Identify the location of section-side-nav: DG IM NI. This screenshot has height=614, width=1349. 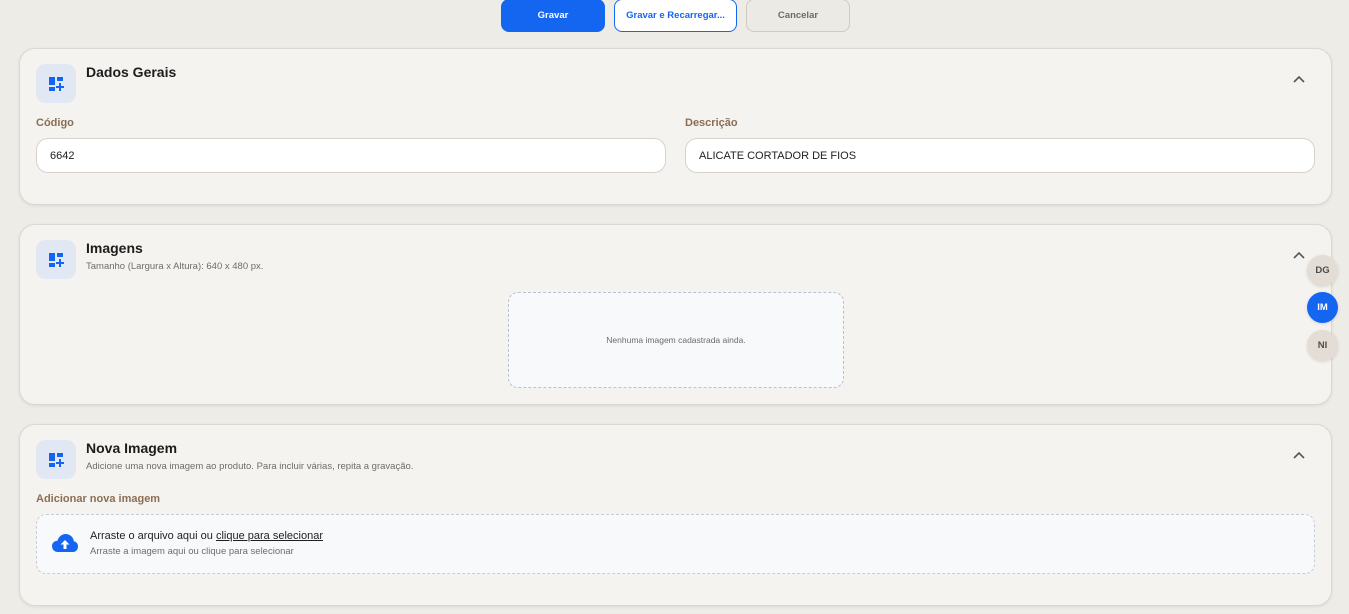
(1323, 309).